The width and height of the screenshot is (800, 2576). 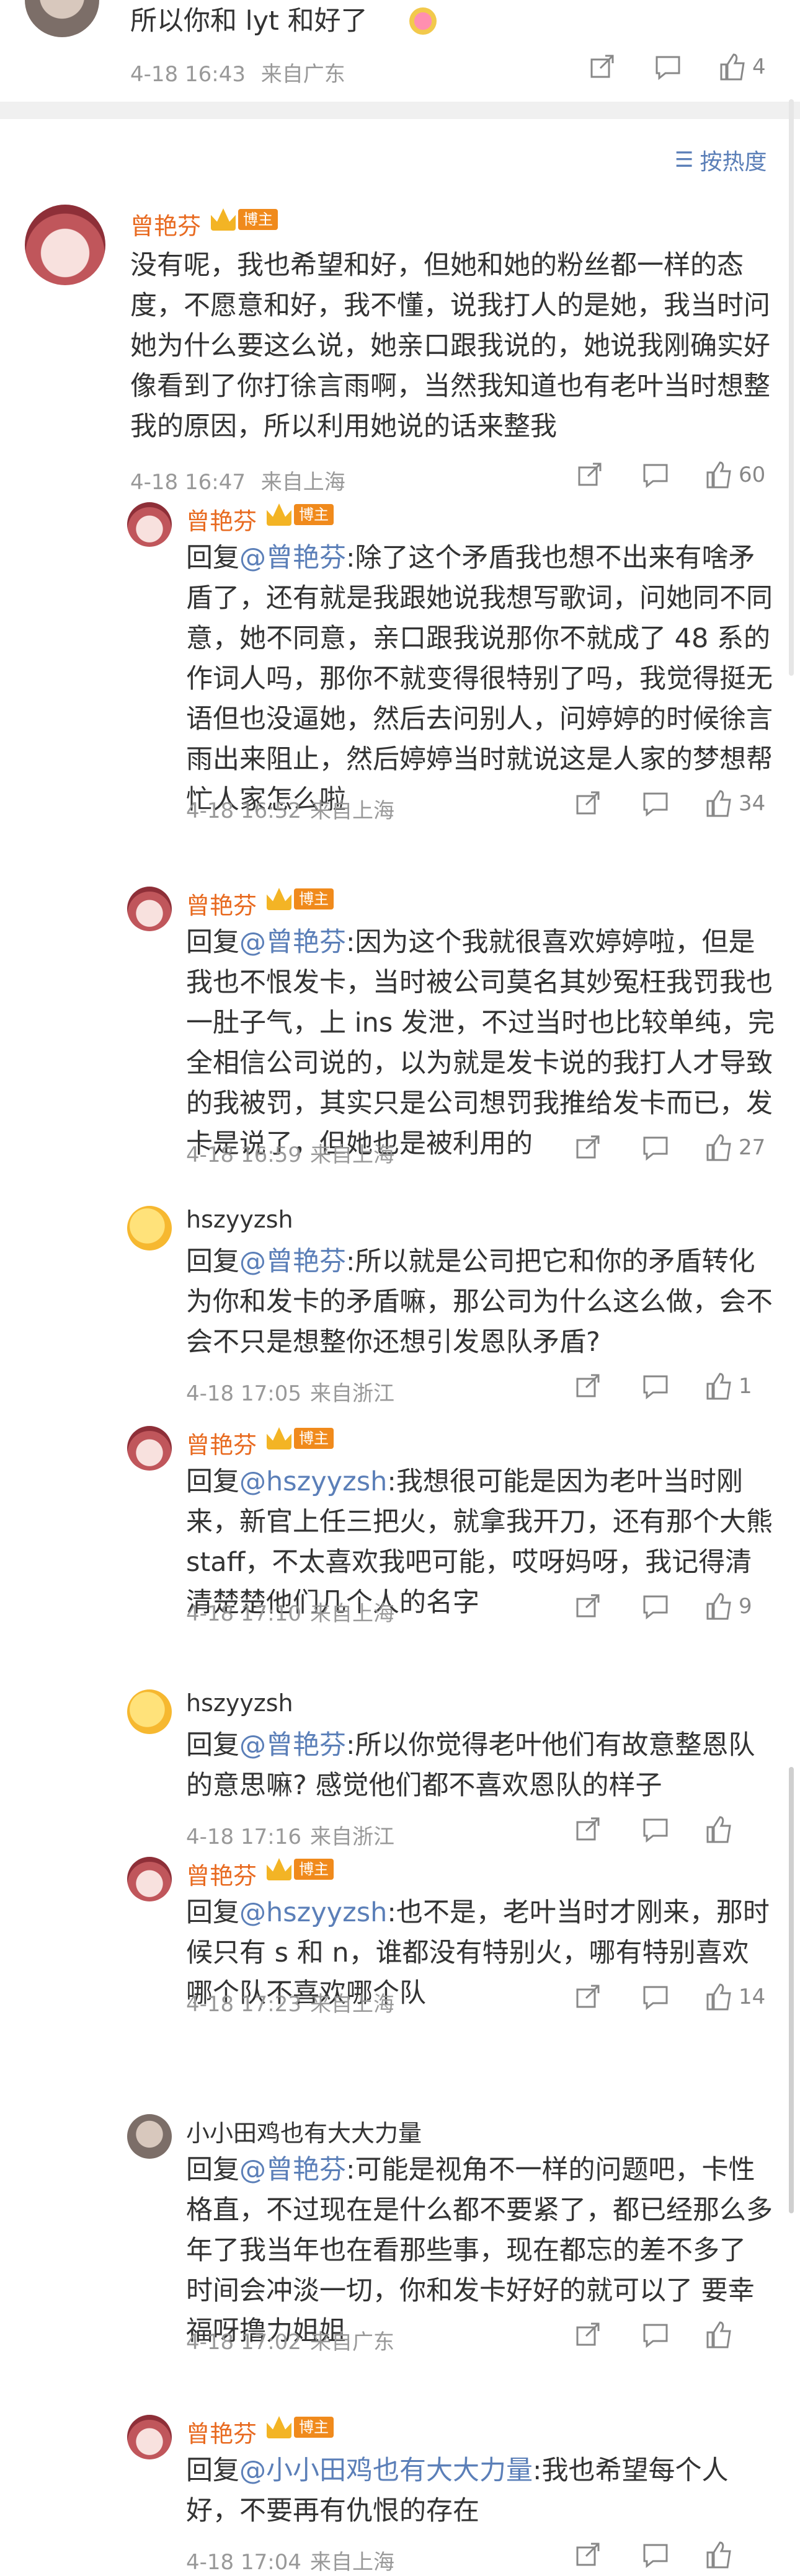 I want to click on reply-meta: 4-18 17:05 来自浙江, so click(x=290, y=1391).